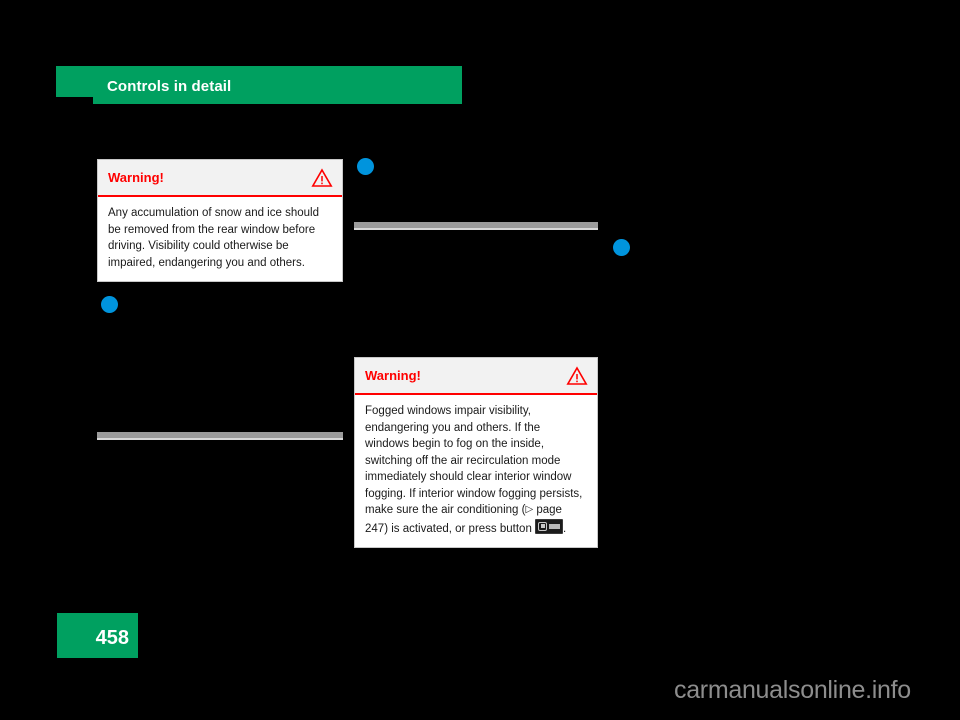 The width and height of the screenshot is (960, 720). What do you see at coordinates (112, 638) in the screenshot?
I see `page-number: 458` at bounding box center [112, 638].